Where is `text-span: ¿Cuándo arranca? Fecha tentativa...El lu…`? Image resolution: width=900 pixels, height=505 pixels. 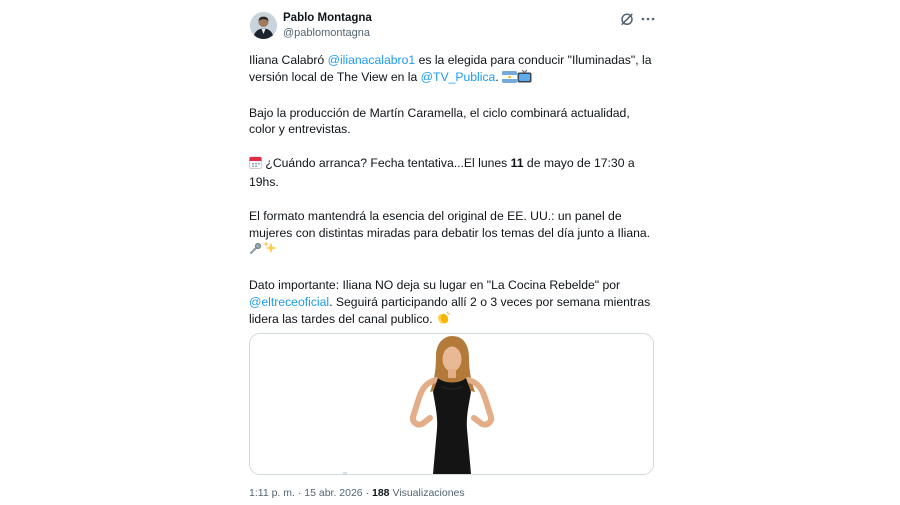
text-span: ¿Cuándo arranca? Fecha tentativa...El lu… is located at coordinates (386, 163).